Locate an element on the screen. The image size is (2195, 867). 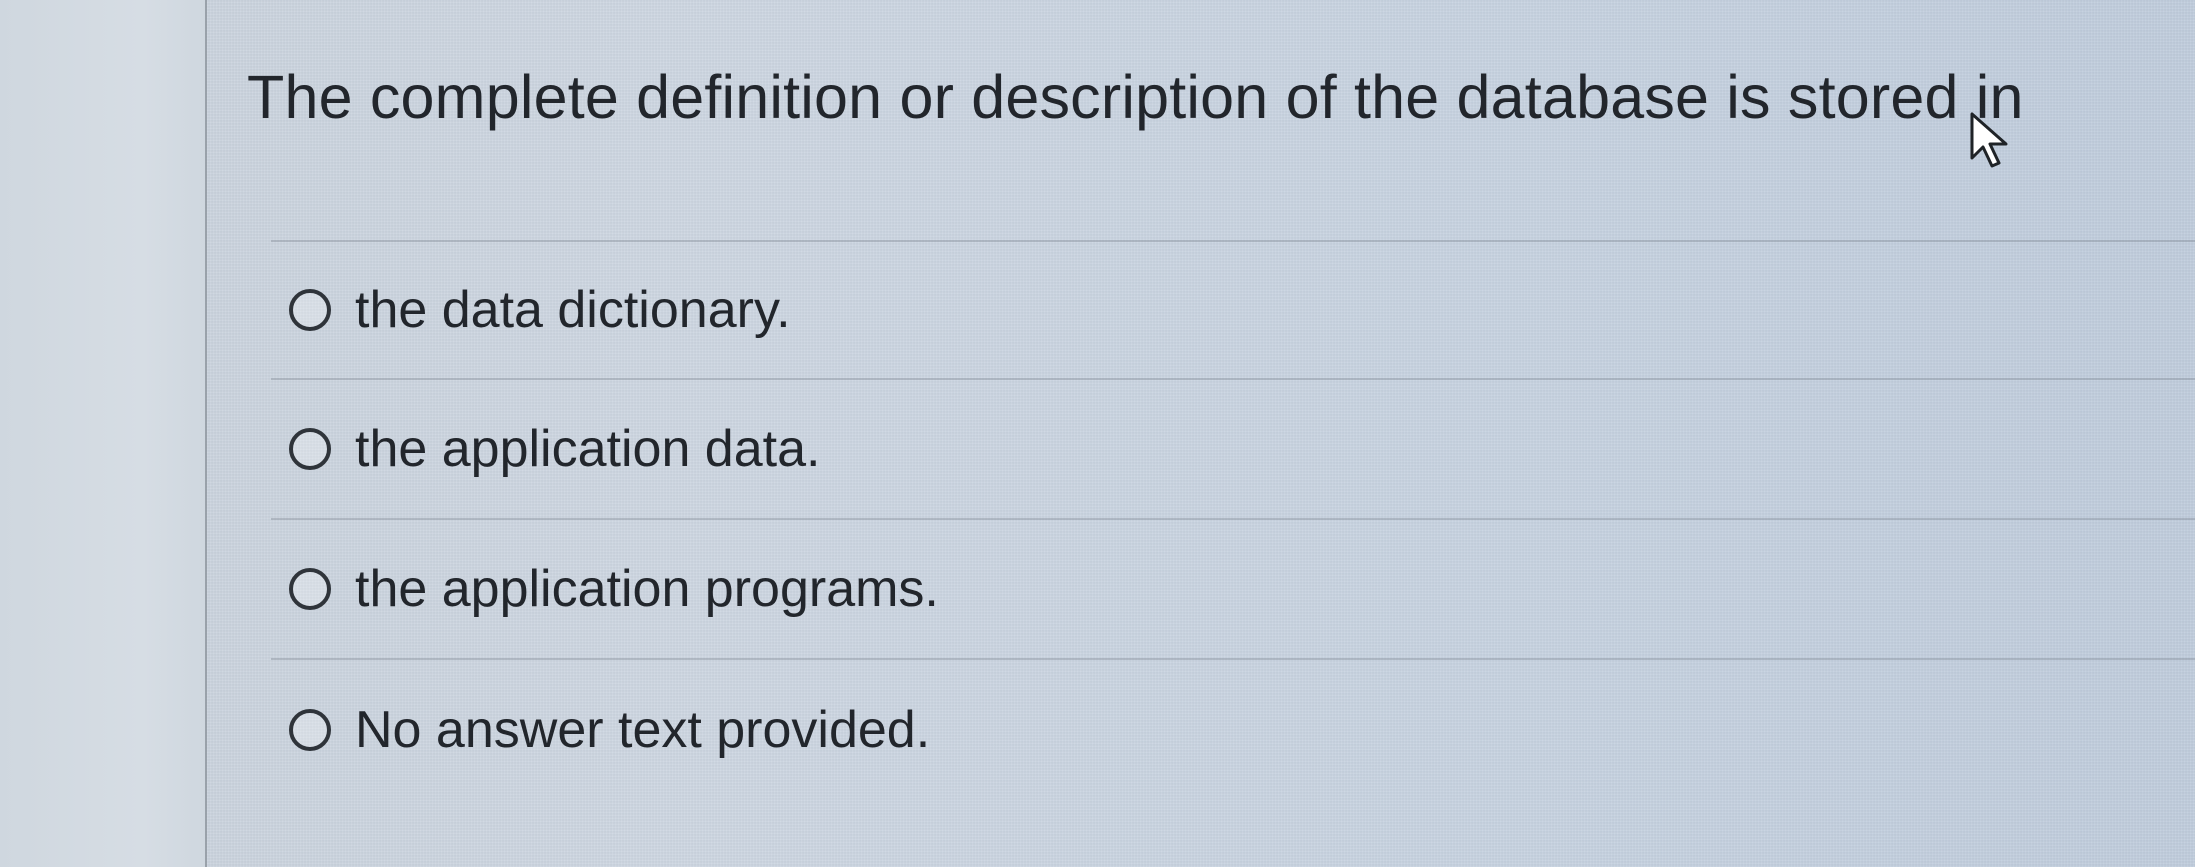
answer-option-label: the data dictionary. is located at coordinates (573, 310).